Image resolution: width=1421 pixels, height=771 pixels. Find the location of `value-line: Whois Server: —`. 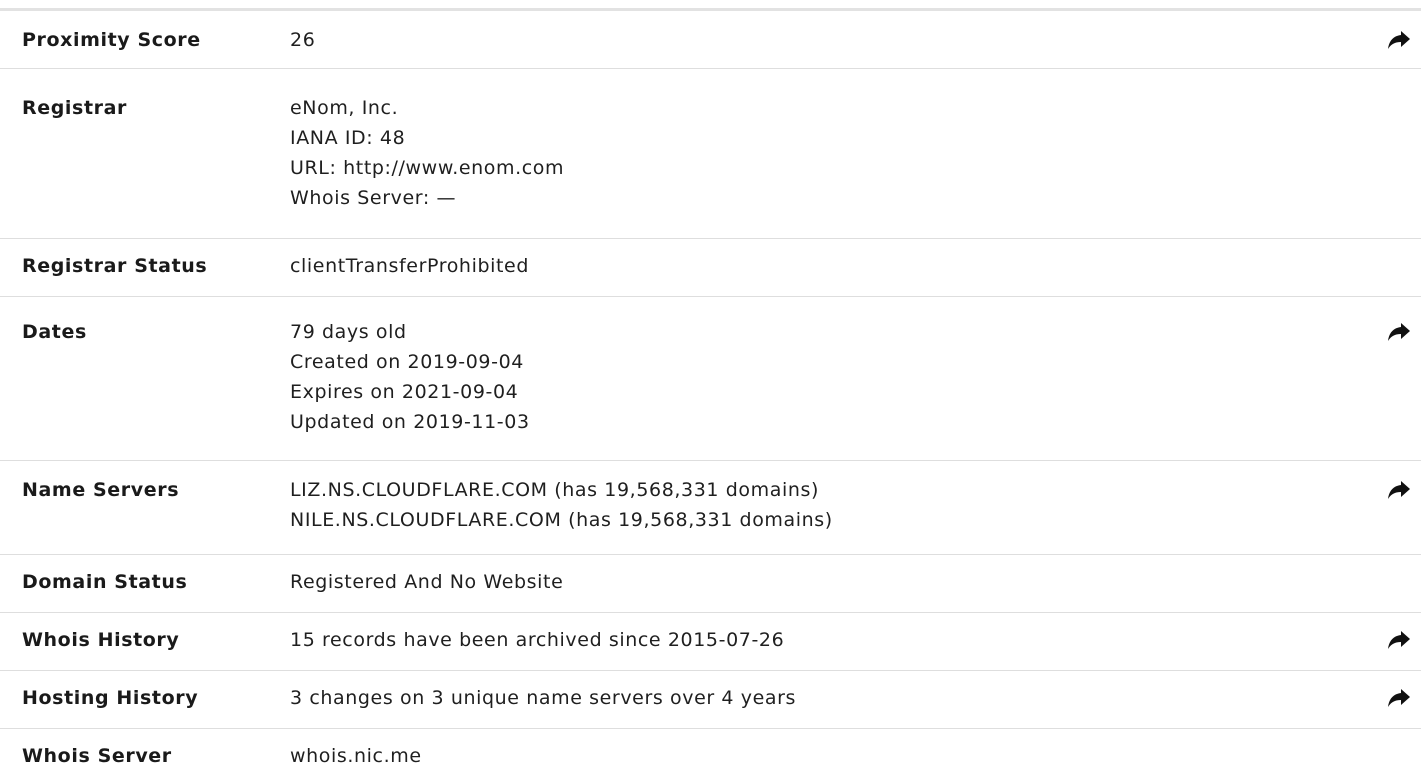

value-line: Whois Server: — is located at coordinates (373, 198).